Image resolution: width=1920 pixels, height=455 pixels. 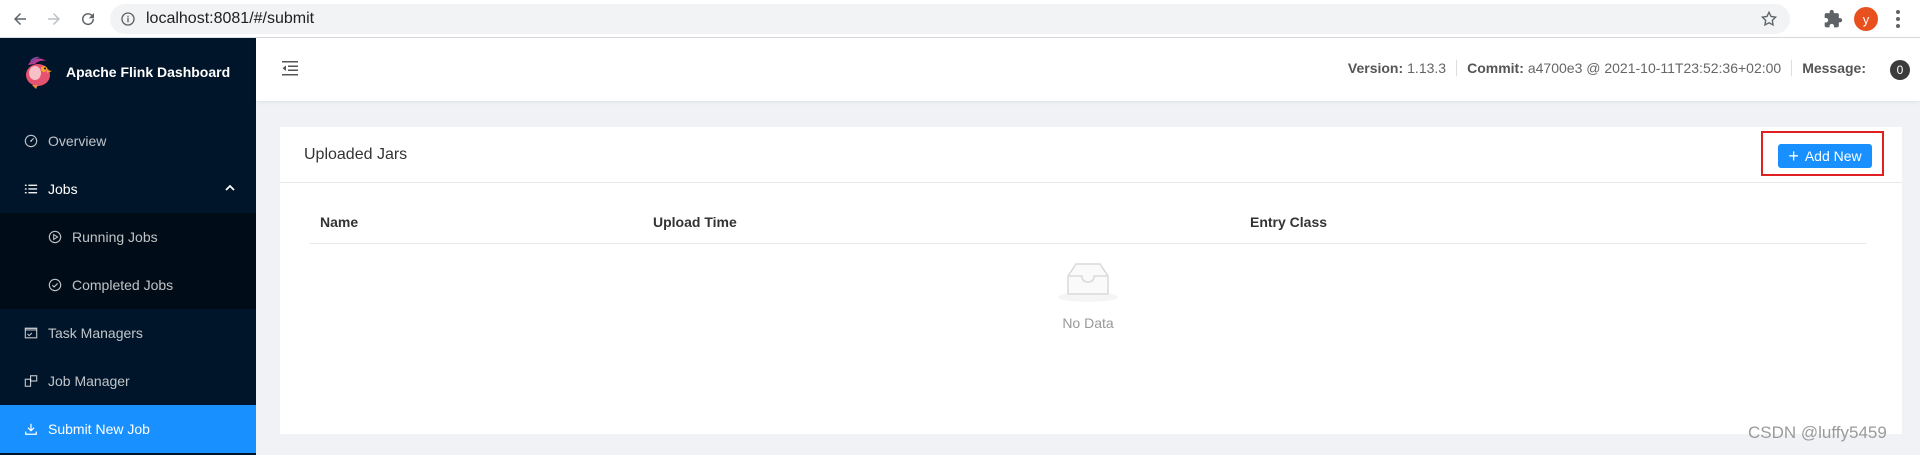 What do you see at coordinates (55, 237) in the screenshot?
I see `play-circle-icon` at bounding box center [55, 237].